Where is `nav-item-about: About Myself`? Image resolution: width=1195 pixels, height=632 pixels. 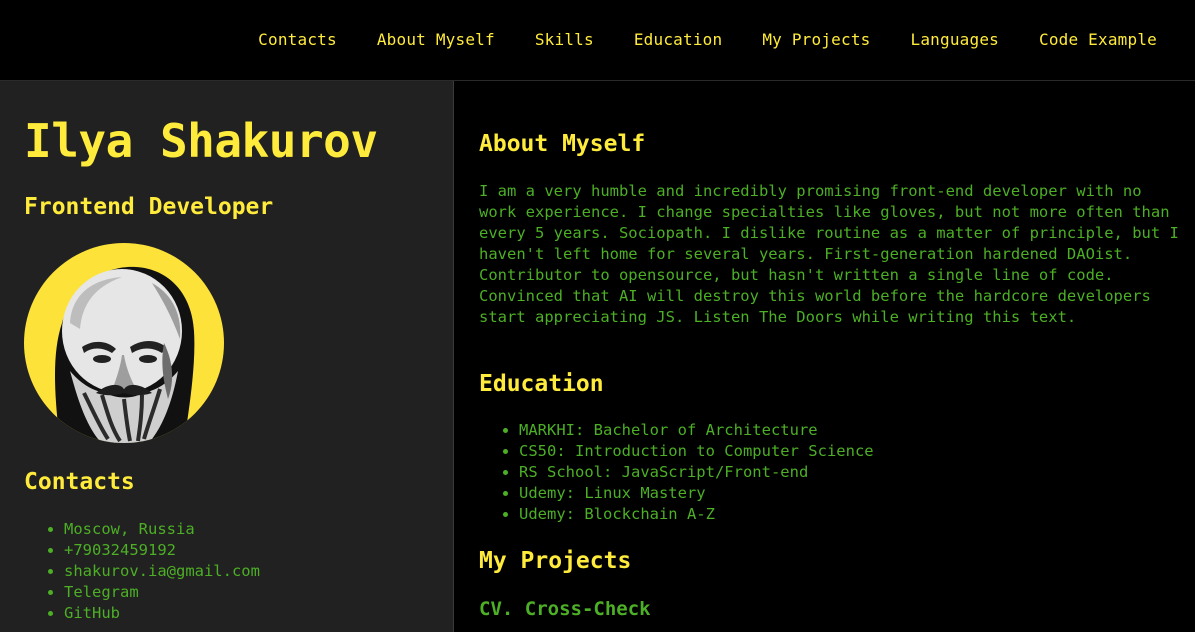
nav-item-about: About Myself is located at coordinates (436, 40).